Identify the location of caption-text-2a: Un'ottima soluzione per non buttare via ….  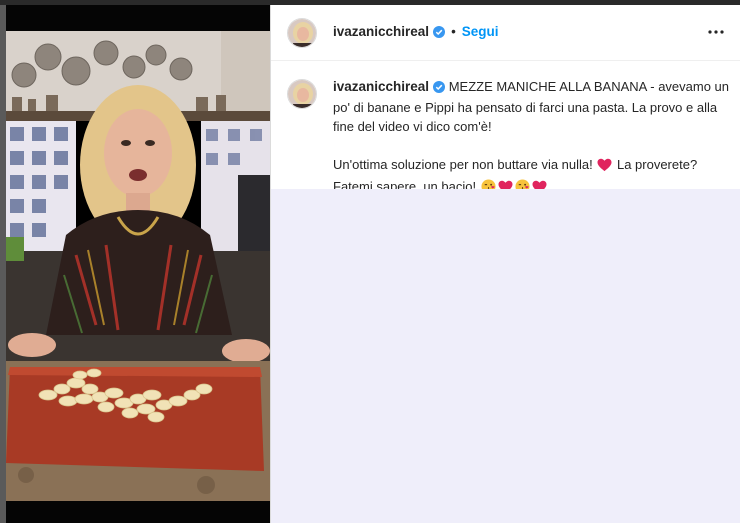
(465, 164).